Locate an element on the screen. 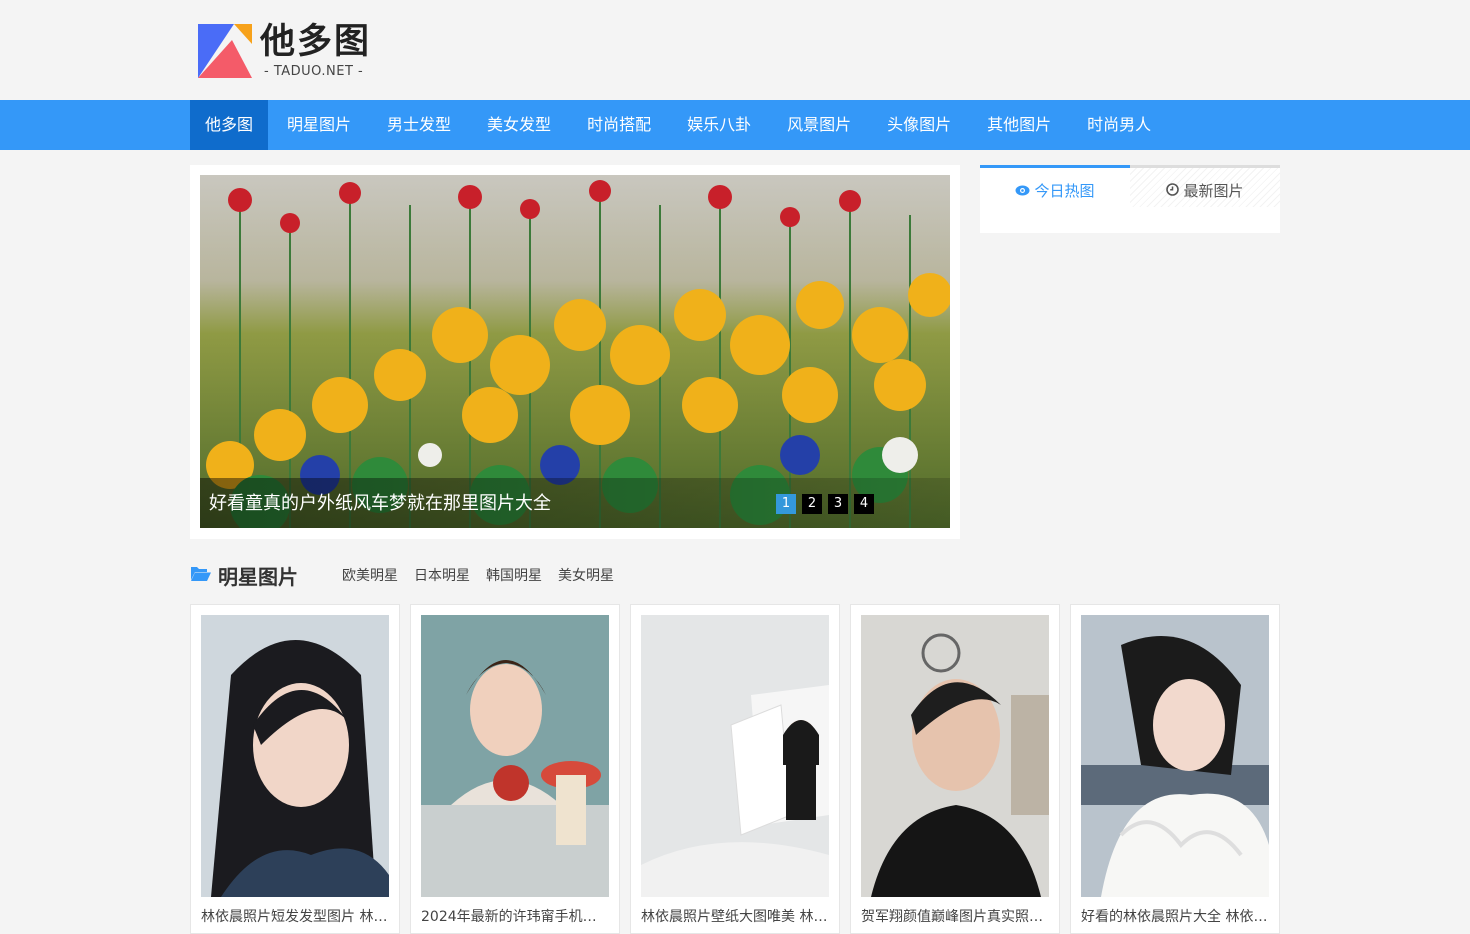 This screenshot has width=1470, height=934. slider-dot-2: 2 is located at coordinates (812, 504).